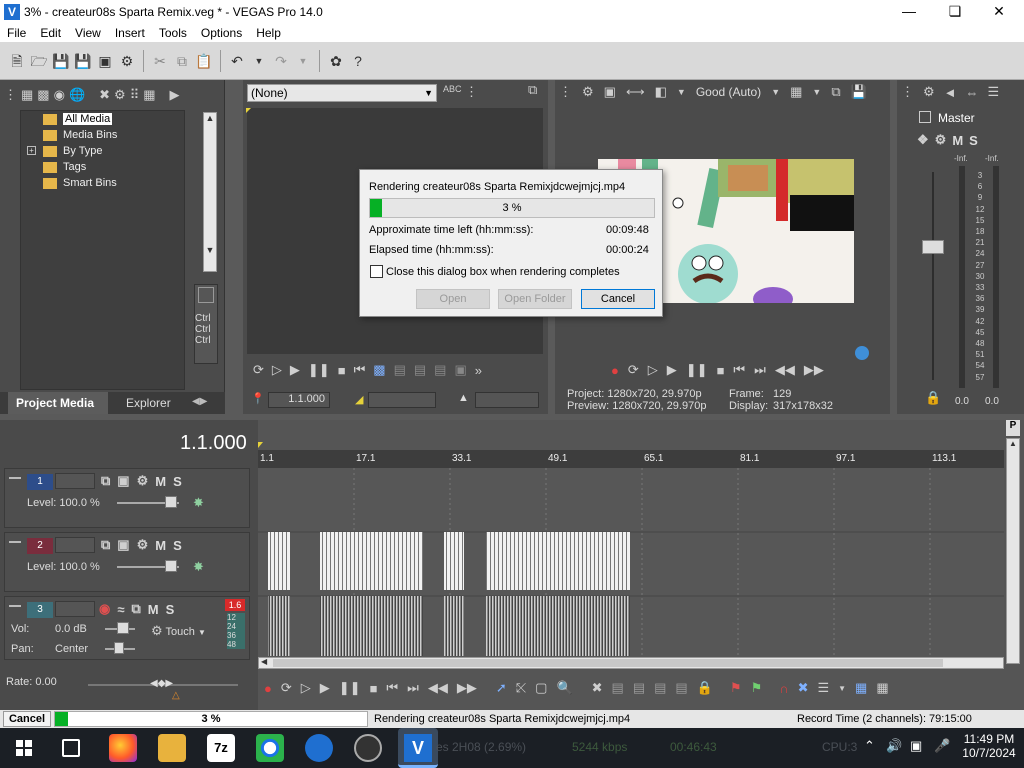  I want to click on media-properties-icon: ⚙, so click(120, 95).